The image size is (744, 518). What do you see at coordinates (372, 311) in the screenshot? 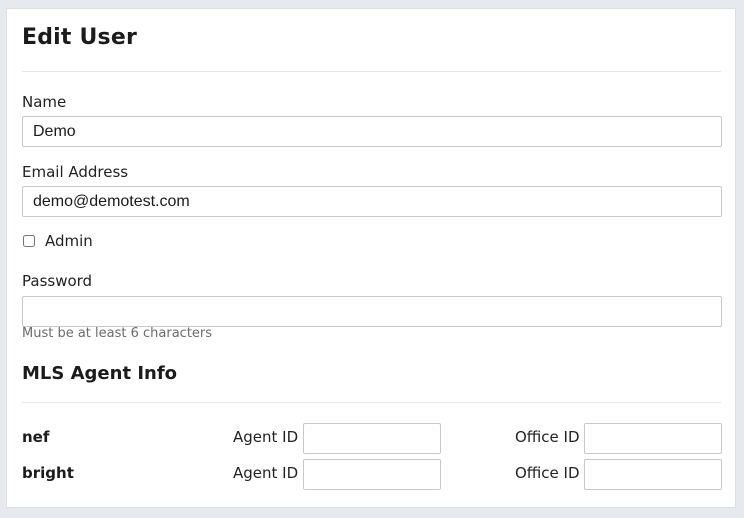
I see `password-input` at bounding box center [372, 311].